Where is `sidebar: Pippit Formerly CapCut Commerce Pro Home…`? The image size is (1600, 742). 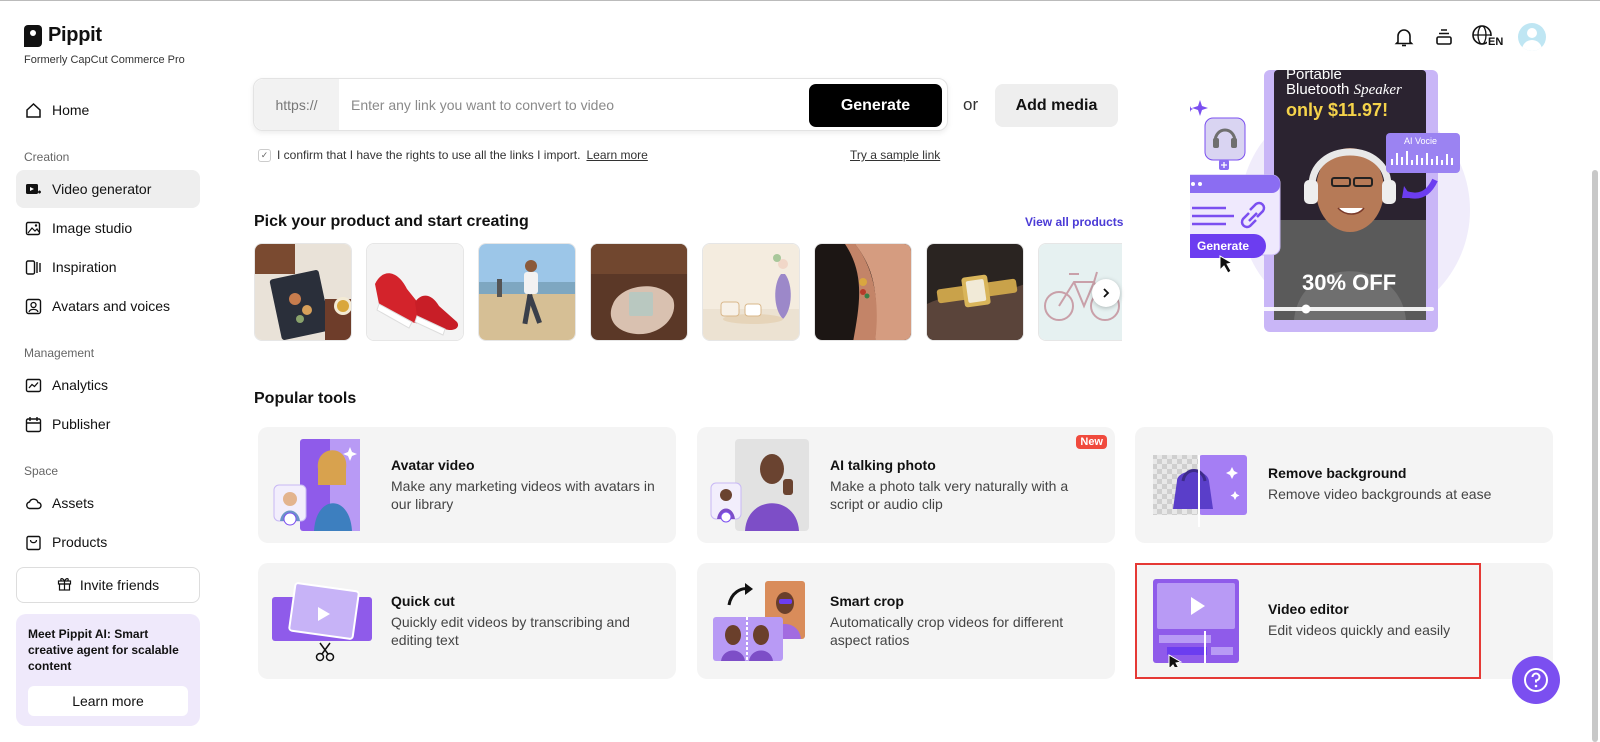
sidebar: Pippit Formerly CapCut Commerce Pro Home… is located at coordinates (107, 371).